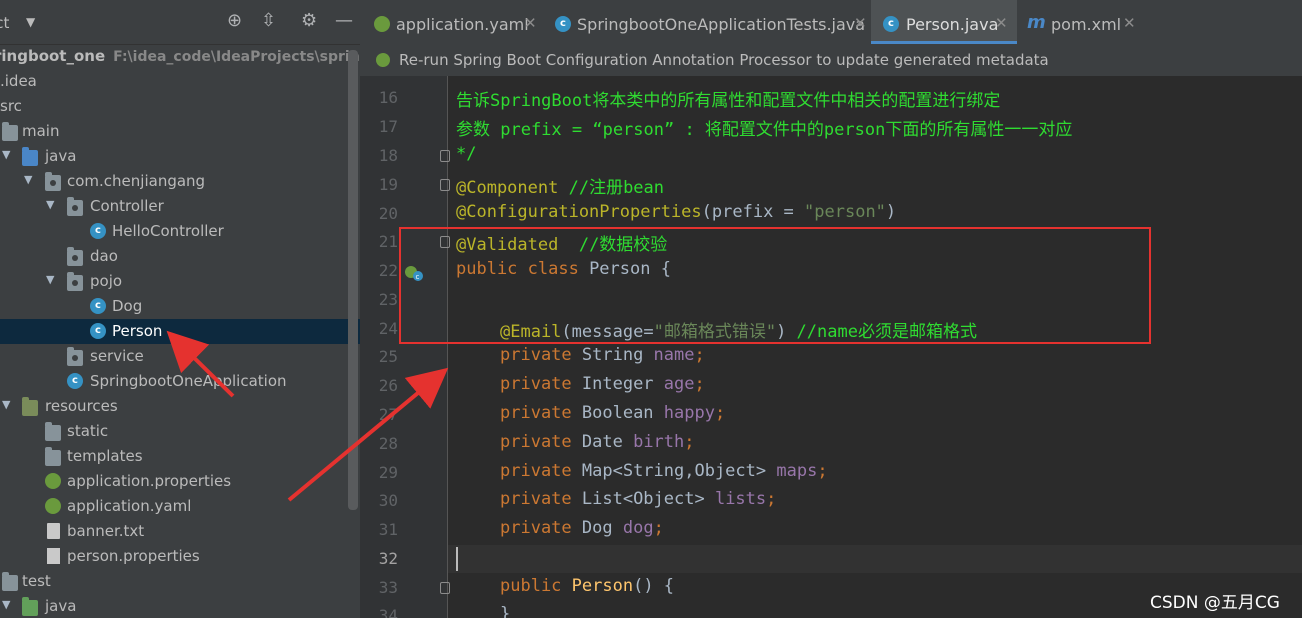 This screenshot has height=618, width=1302. What do you see at coordinates (180, 281) in the screenshot?
I see `tree-item-pojo: ▼ pojo` at bounding box center [180, 281].